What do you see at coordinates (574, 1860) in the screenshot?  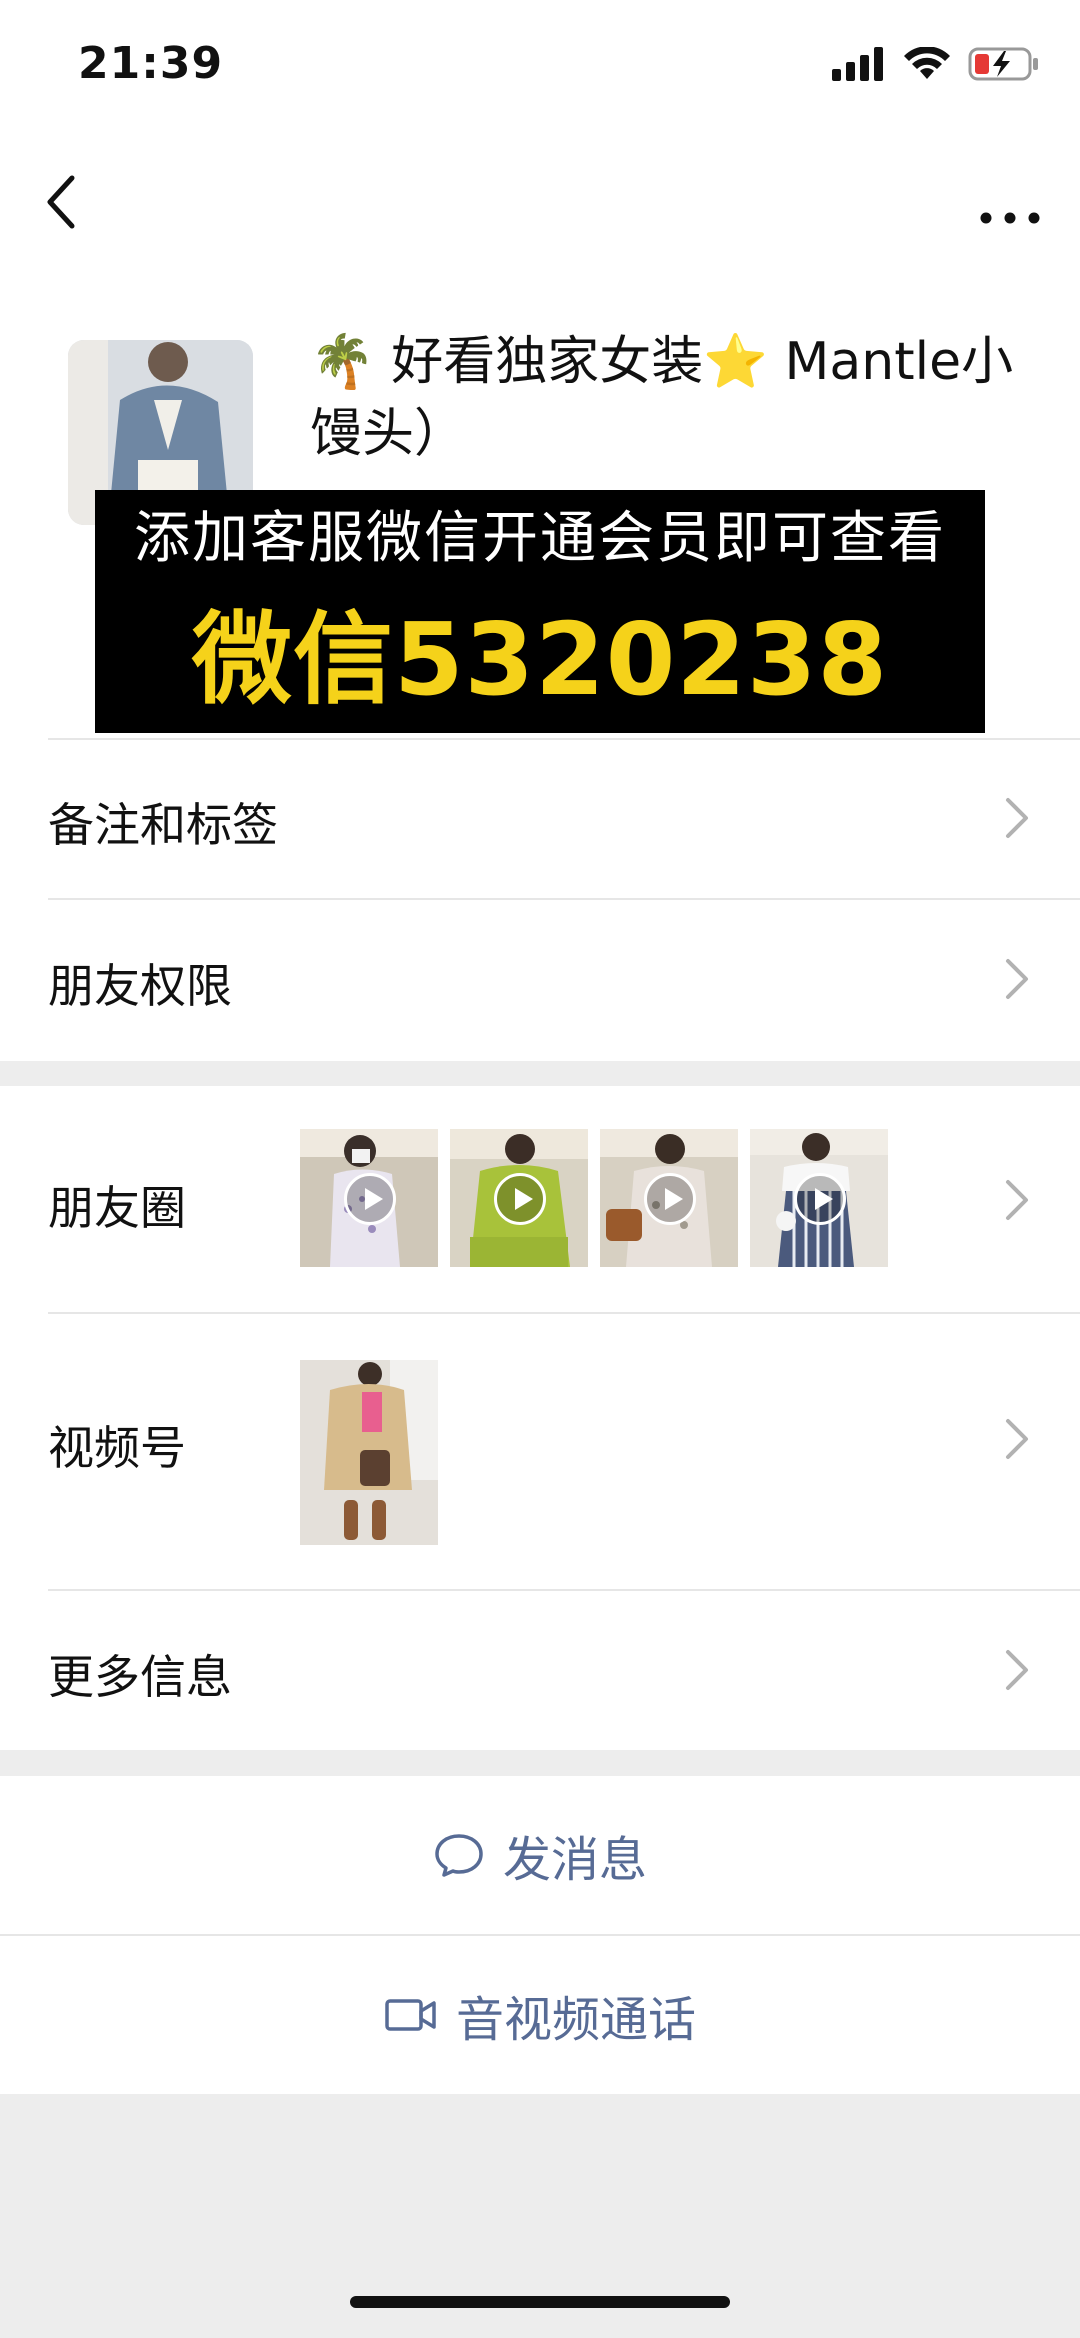 I see `send-message-label: 发消息` at bounding box center [574, 1860].